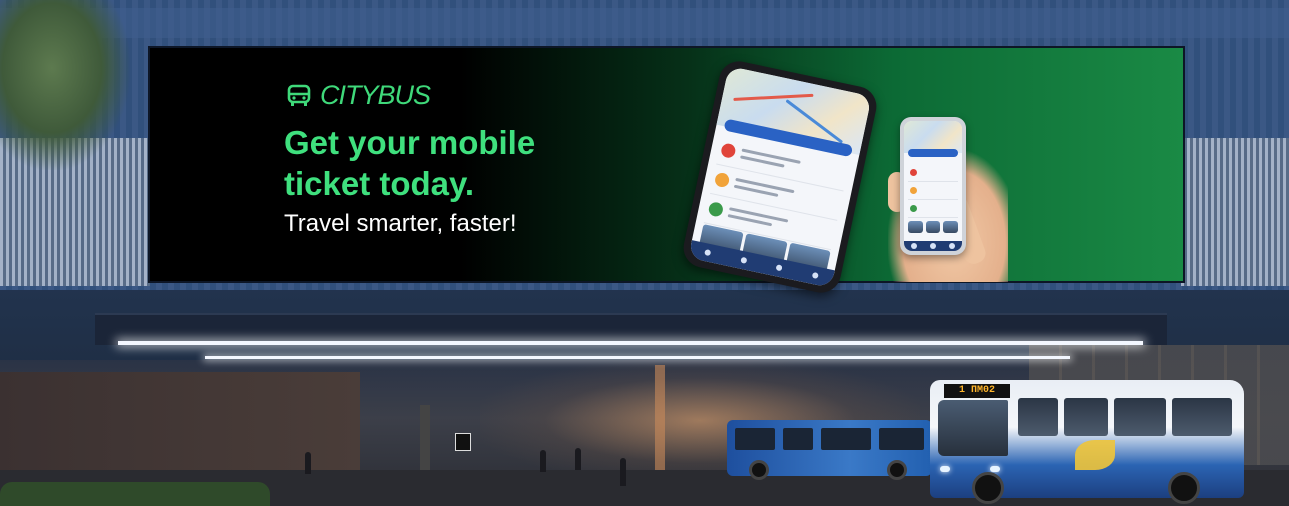  Describe the element at coordinates (973, 428) in the screenshot. I see `bus-windshield` at that location.